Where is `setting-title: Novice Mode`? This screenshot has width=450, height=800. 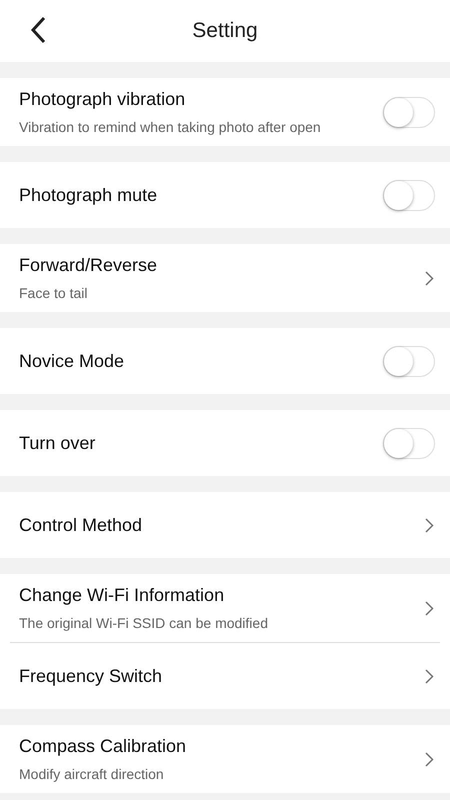
setting-title: Novice Mode is located at coordinates (72, 361).